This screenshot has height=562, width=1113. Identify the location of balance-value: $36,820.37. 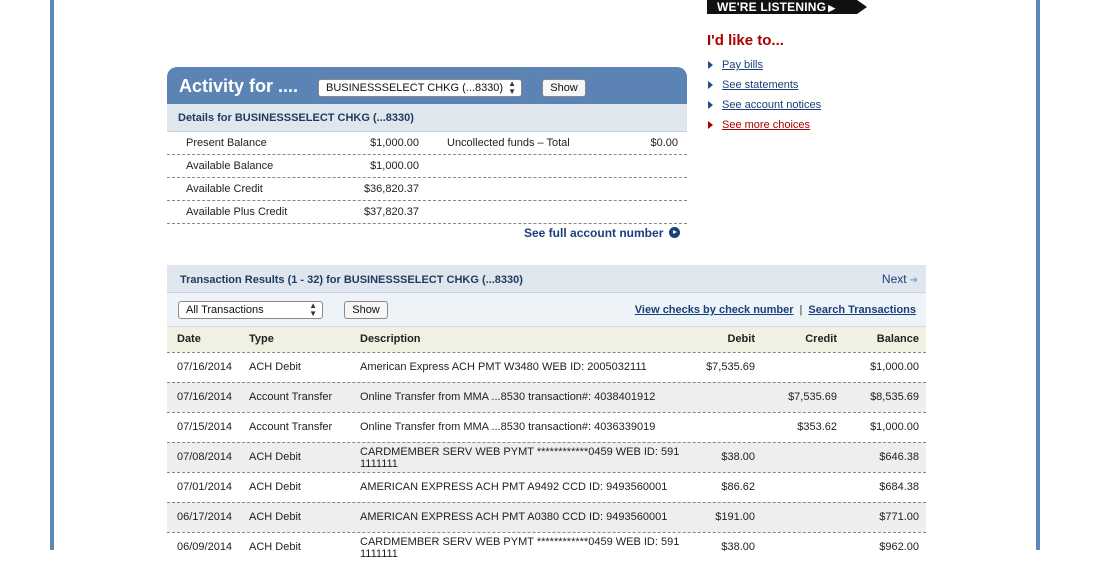
(391, 189).